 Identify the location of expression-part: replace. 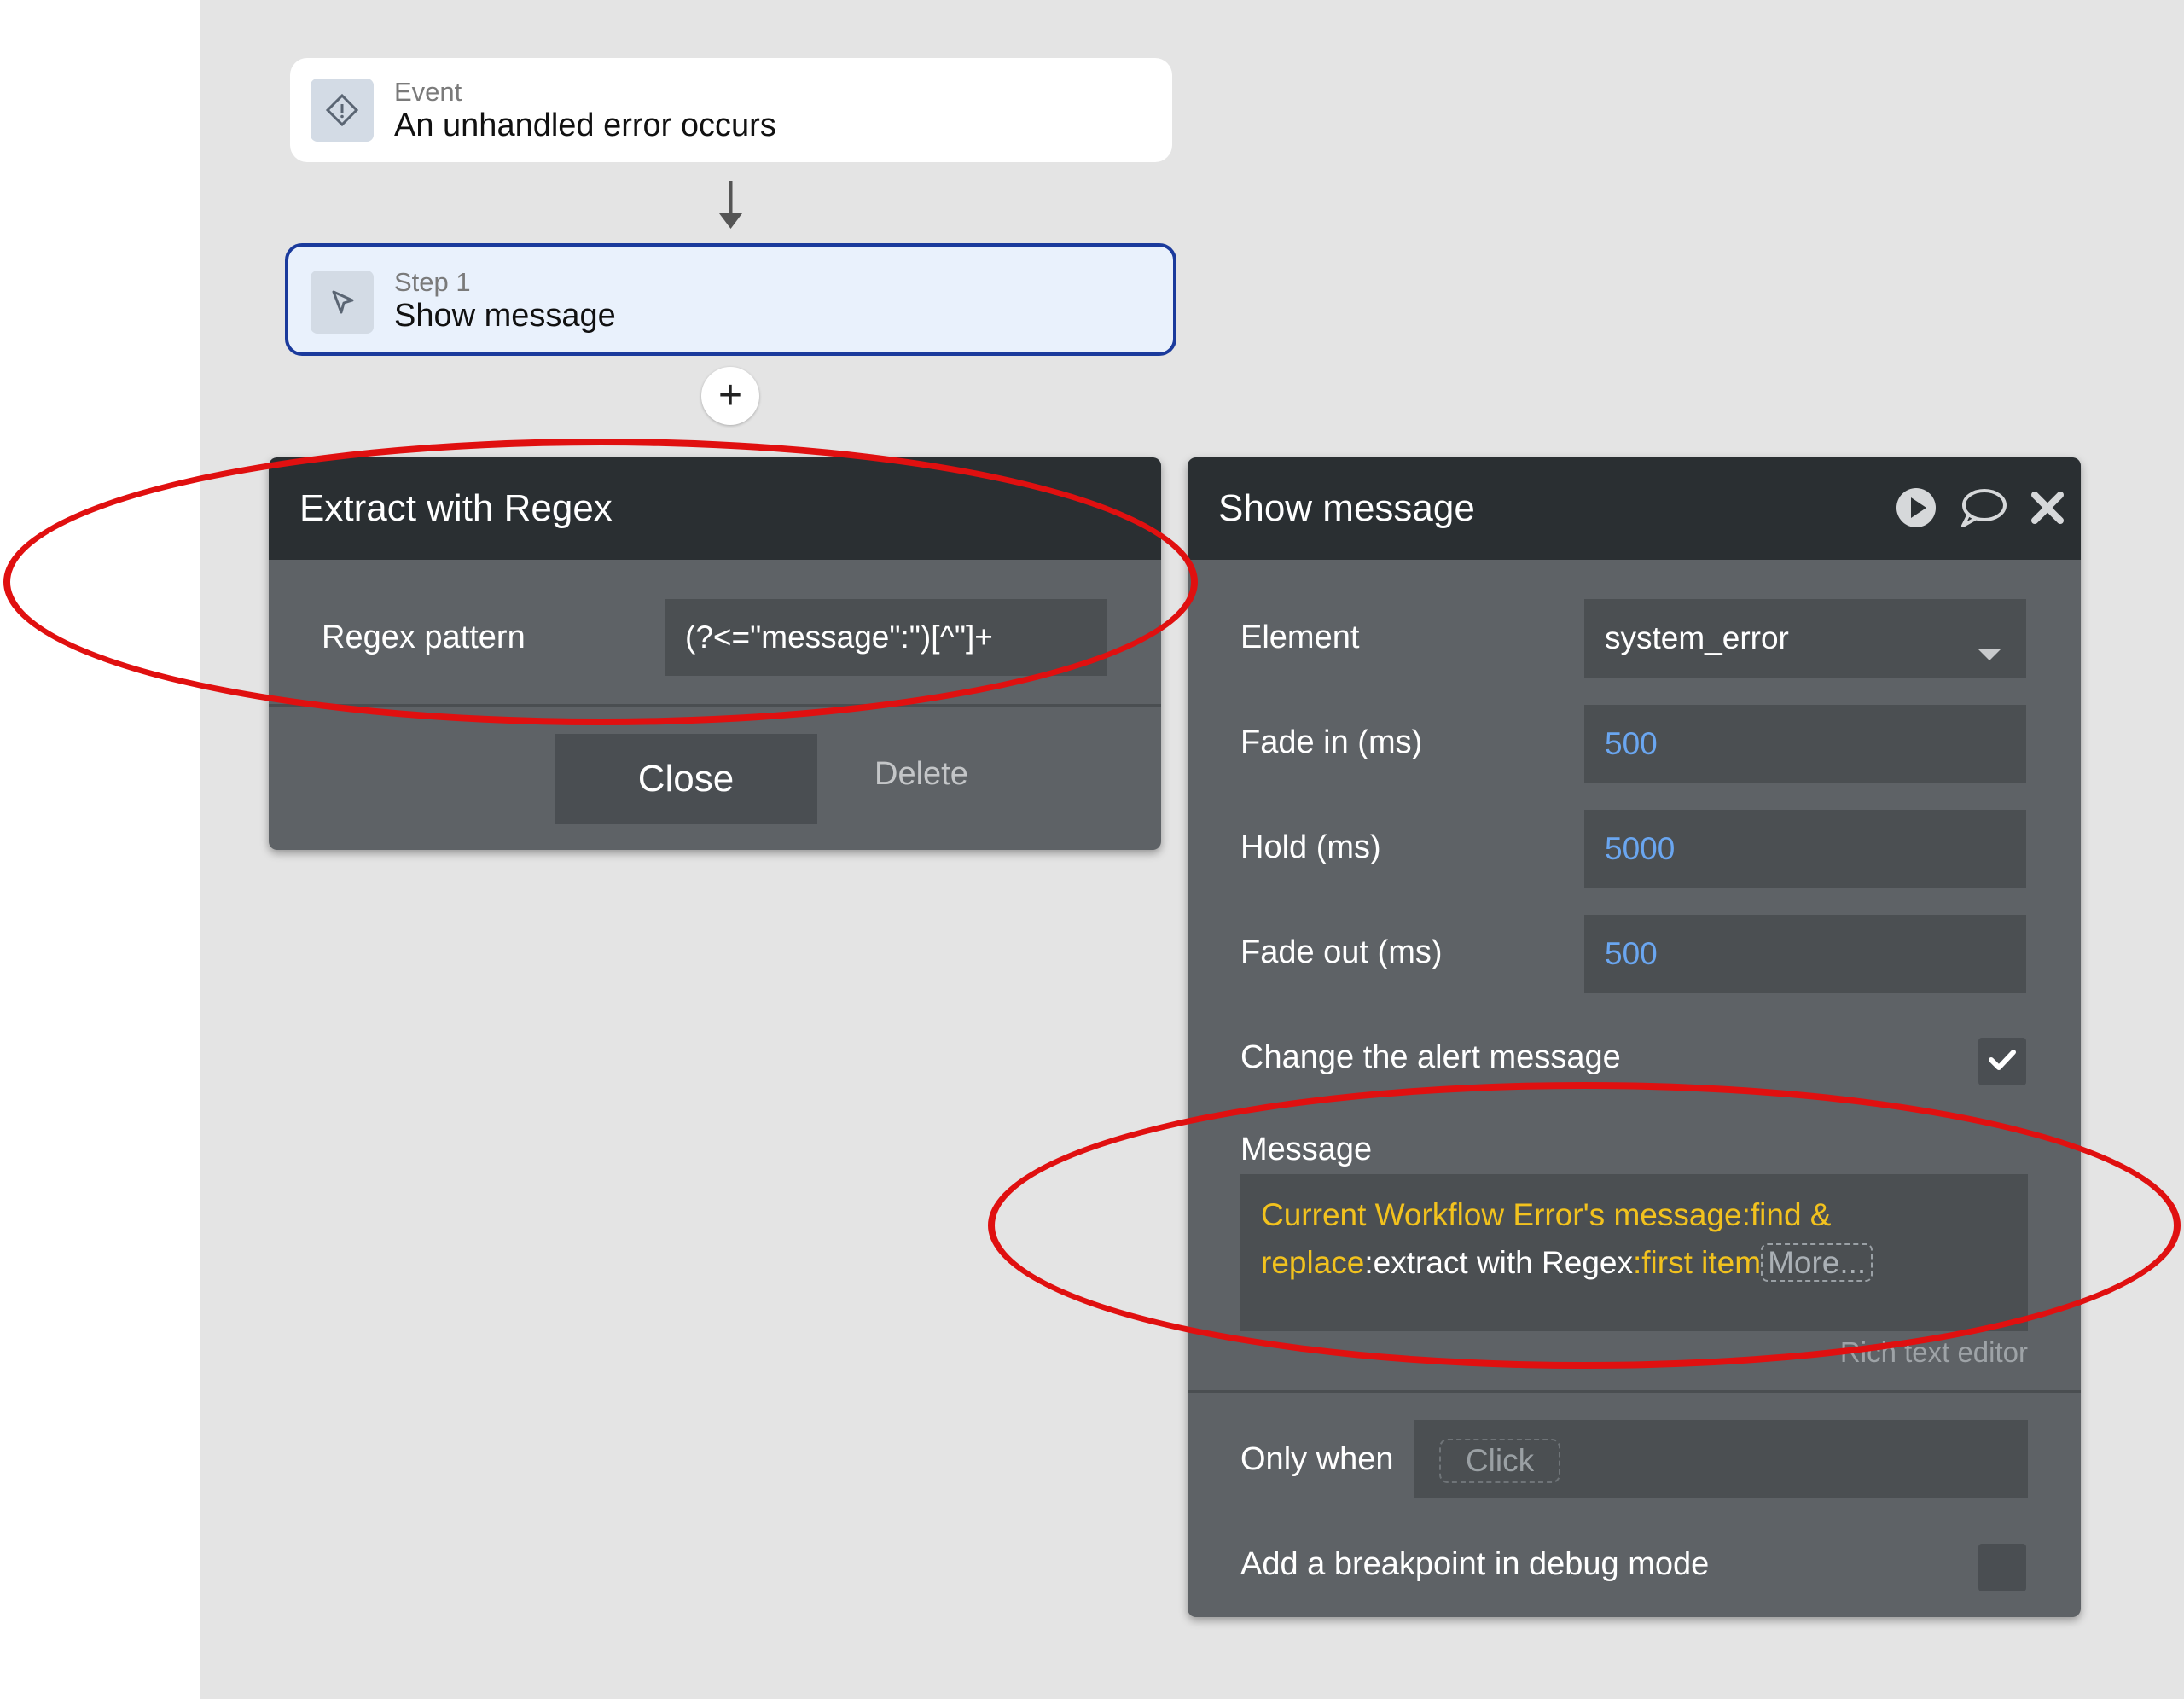
(1313, 1262).